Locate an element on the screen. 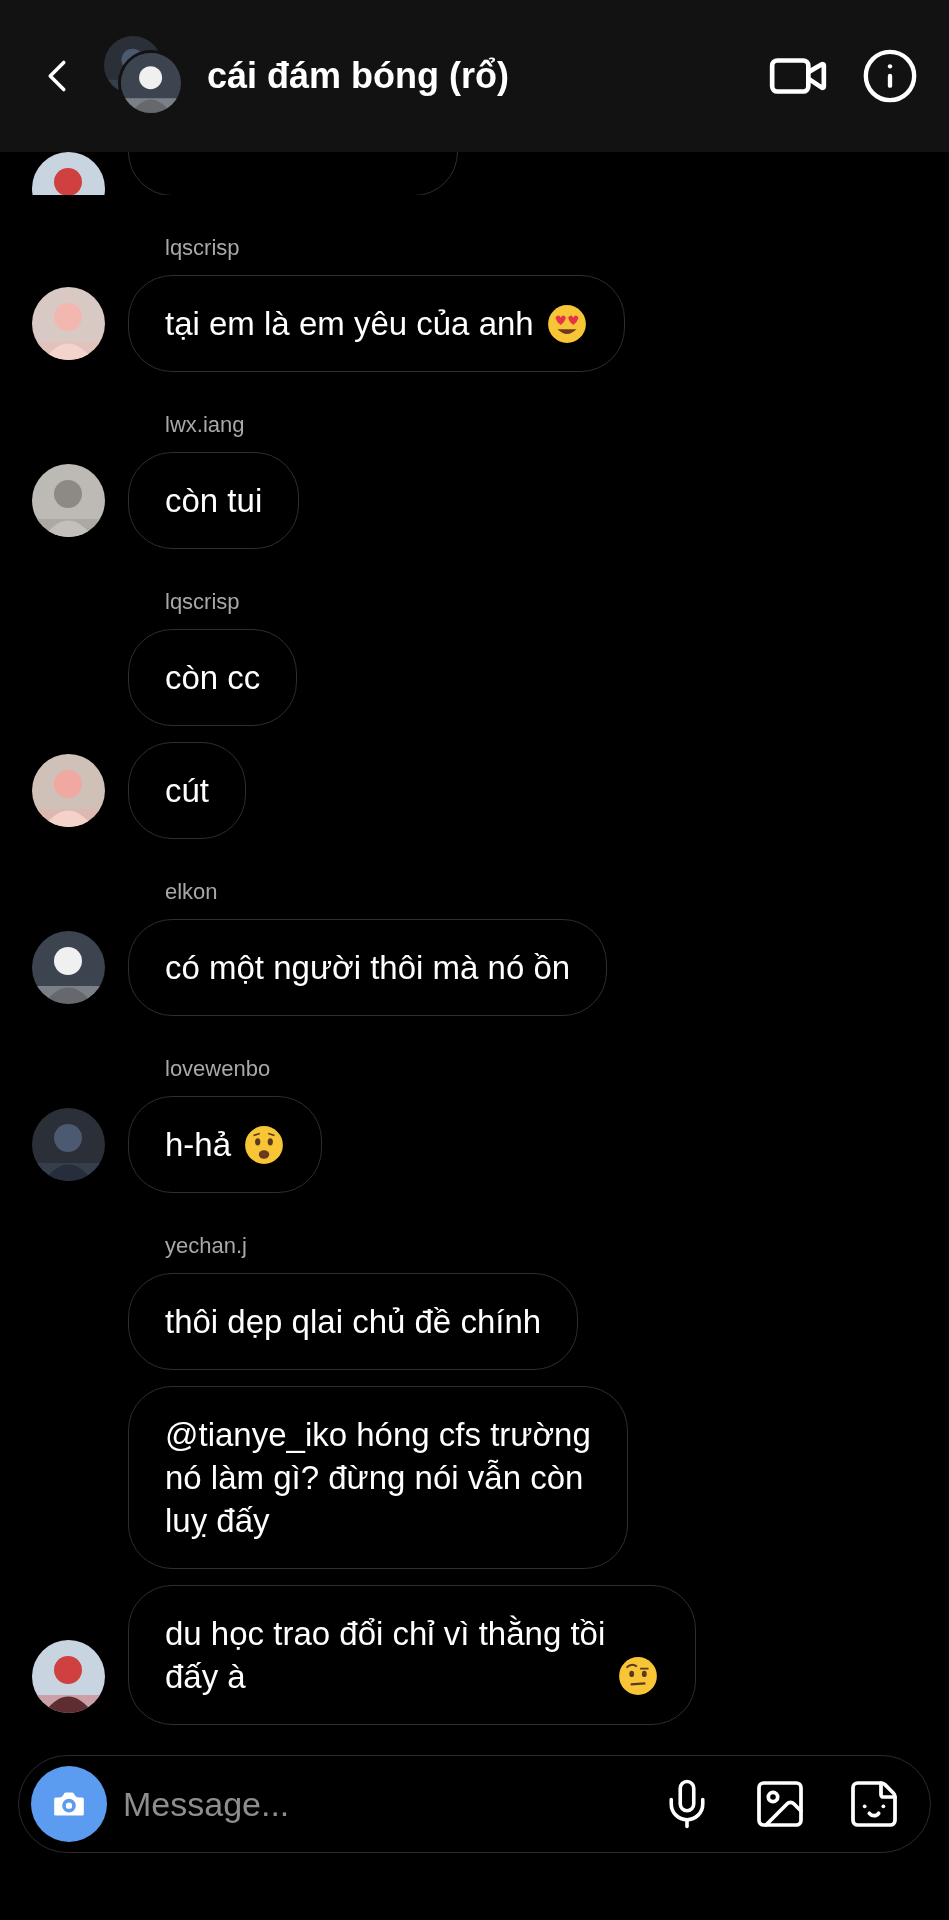 The height and width of the screenshot is (1920, 949). chat-title: cái đám bóng (rổ) is located at coordinates (358, 76).